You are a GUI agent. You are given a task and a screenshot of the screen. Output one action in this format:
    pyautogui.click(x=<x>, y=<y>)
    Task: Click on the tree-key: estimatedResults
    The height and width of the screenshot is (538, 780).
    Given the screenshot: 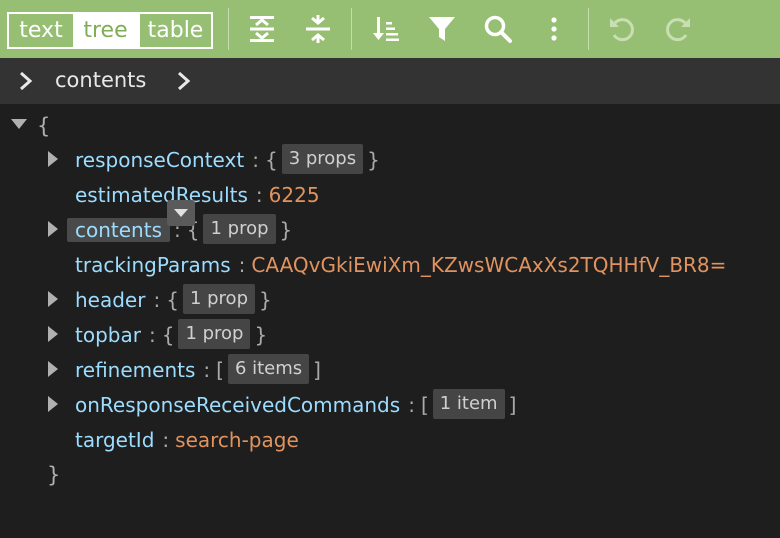 What is the action you would take?
    pyautogui.click(x=161, y=195)
    